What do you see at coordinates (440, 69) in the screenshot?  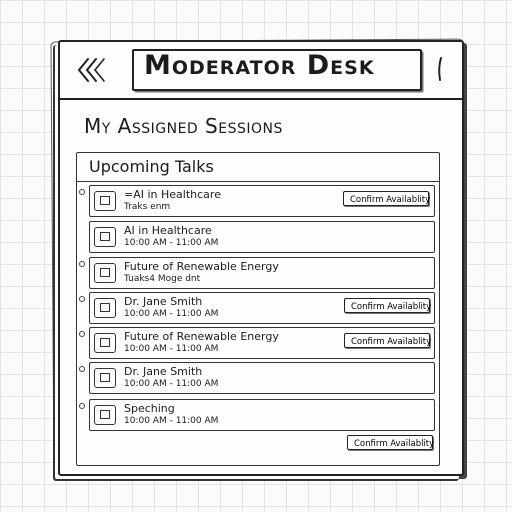 I see `menu-handle-icon` at bounding box center [440, 69].